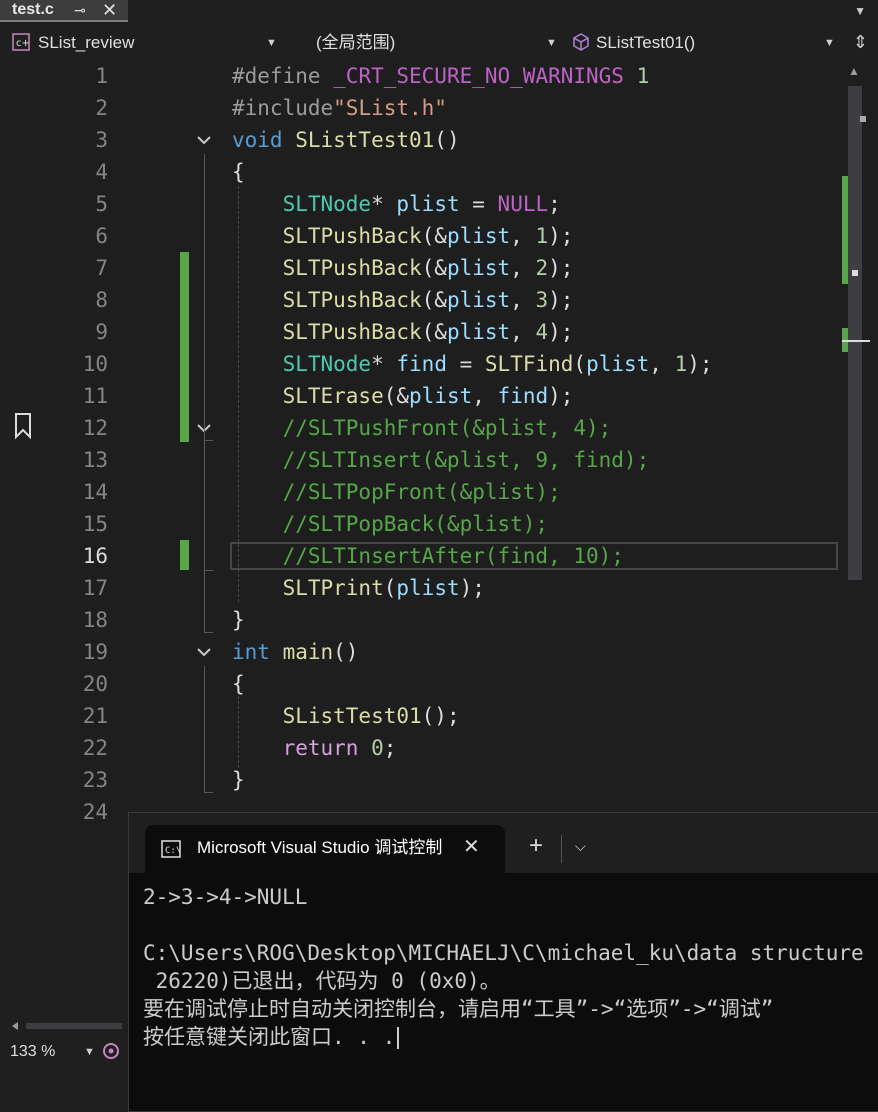  What do you see at coordinates (860, 42) in the screenshot?
I see `split-window-icon: ⇕` at bounding box center [860, 42].